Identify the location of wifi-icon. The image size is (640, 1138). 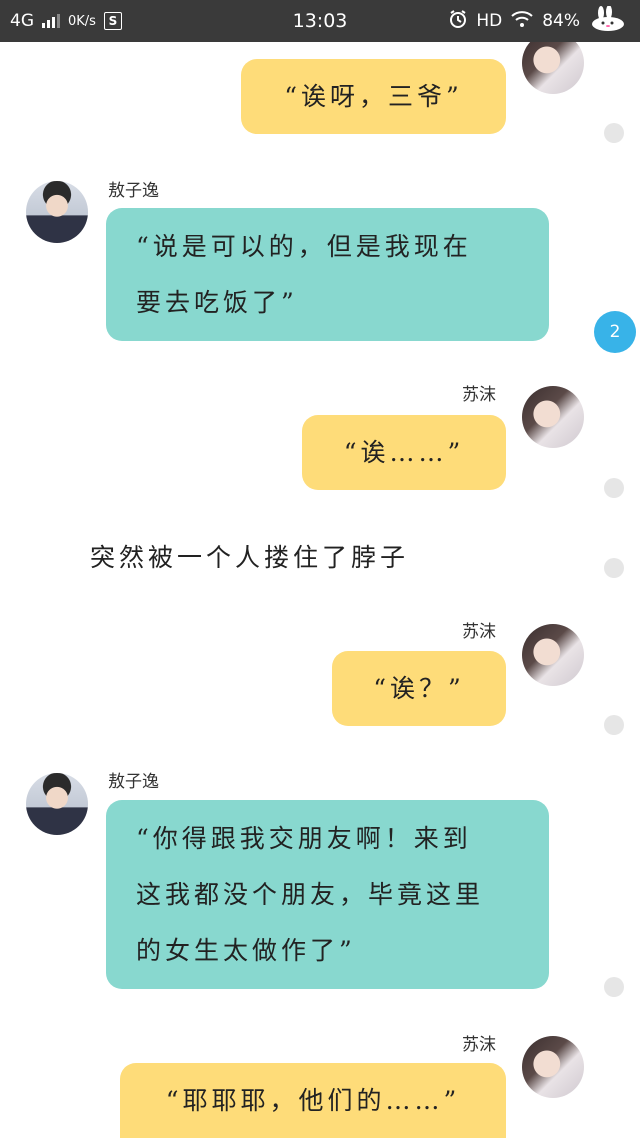
(522, 21).